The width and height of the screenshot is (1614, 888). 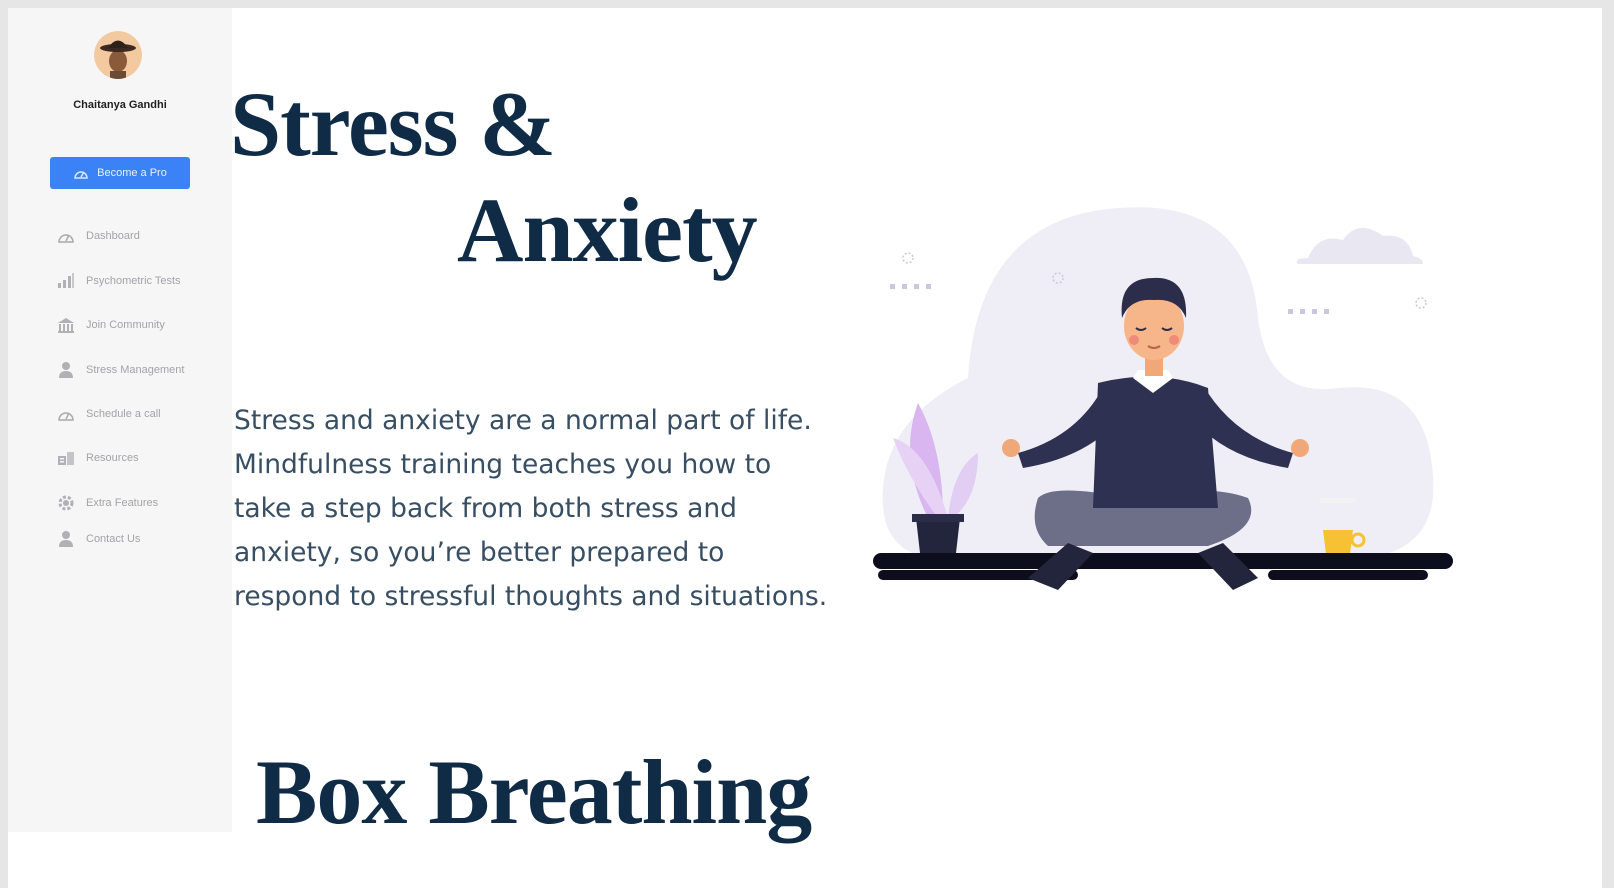 I want to click on become-pro-label: Become a Pro, so click(x=132, y=173).